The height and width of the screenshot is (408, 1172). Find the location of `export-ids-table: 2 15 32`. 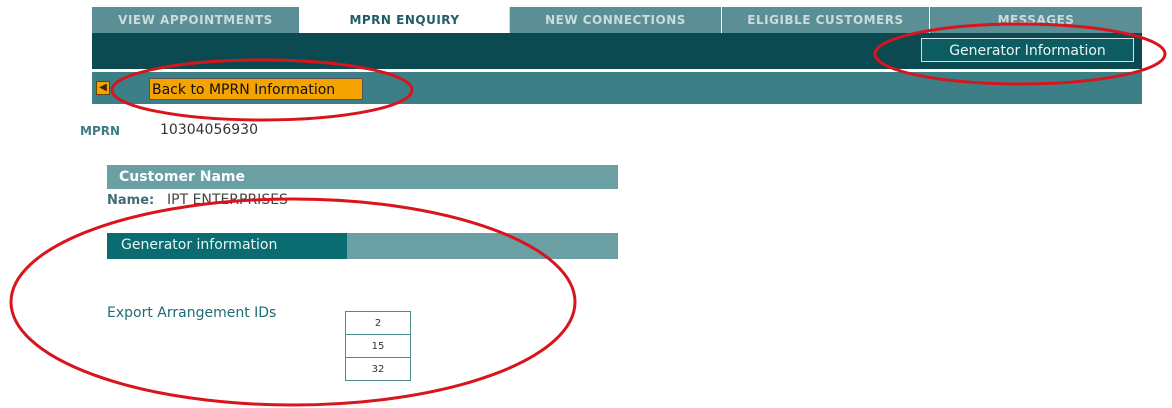

export-ids-table: 2 15 32 is located at coordinates (378, 346).